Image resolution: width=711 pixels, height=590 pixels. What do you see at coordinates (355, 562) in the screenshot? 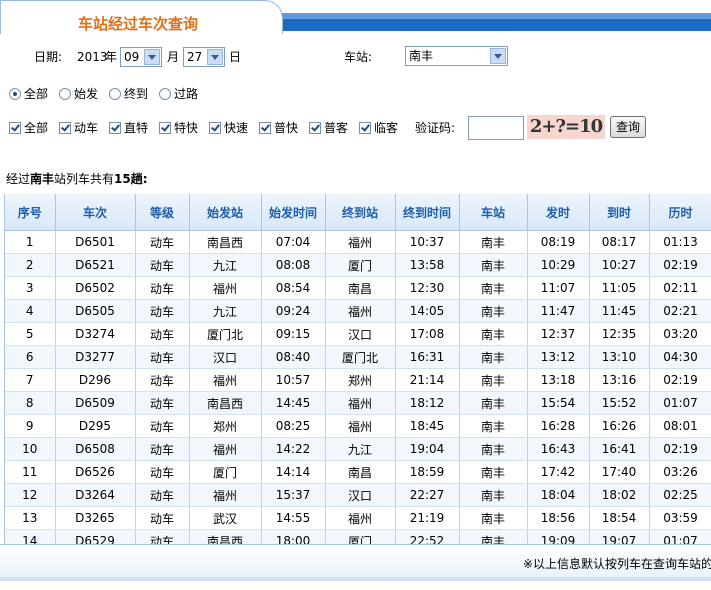
I see `footer: ※以上信息默认按列车在查询车站的` at bounding box center [355, 562].